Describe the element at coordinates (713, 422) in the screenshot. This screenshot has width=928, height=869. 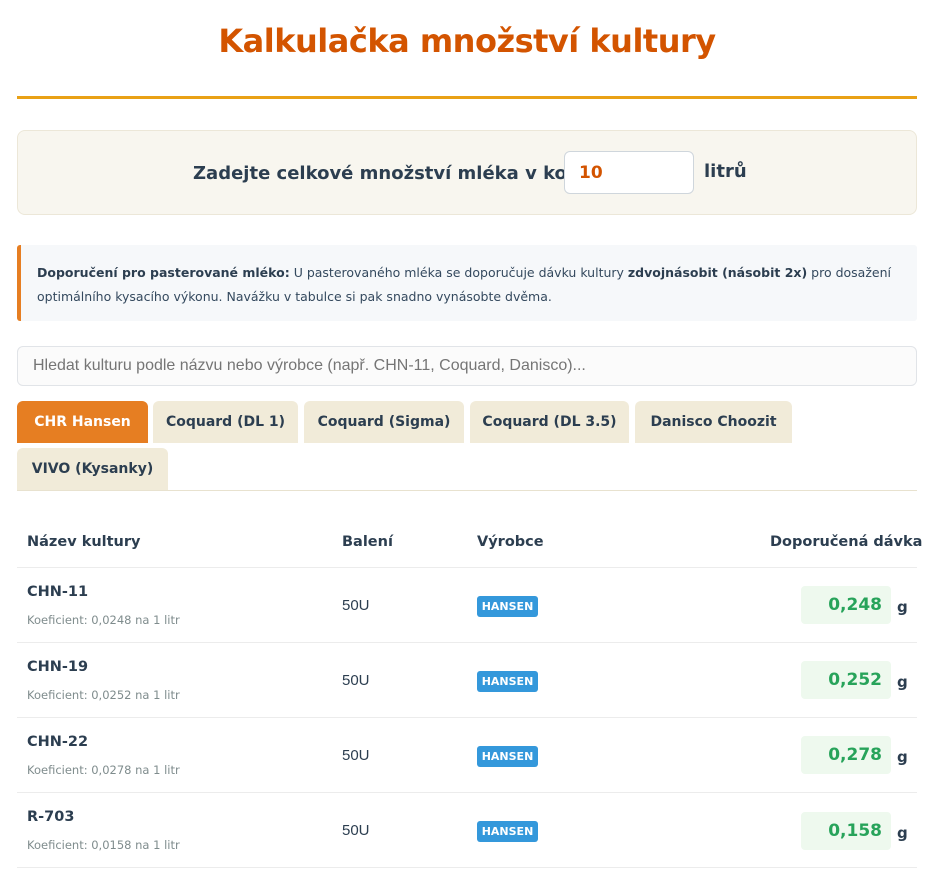
I see `tab-danisco-choozit: Danisco Choozit` at that location.